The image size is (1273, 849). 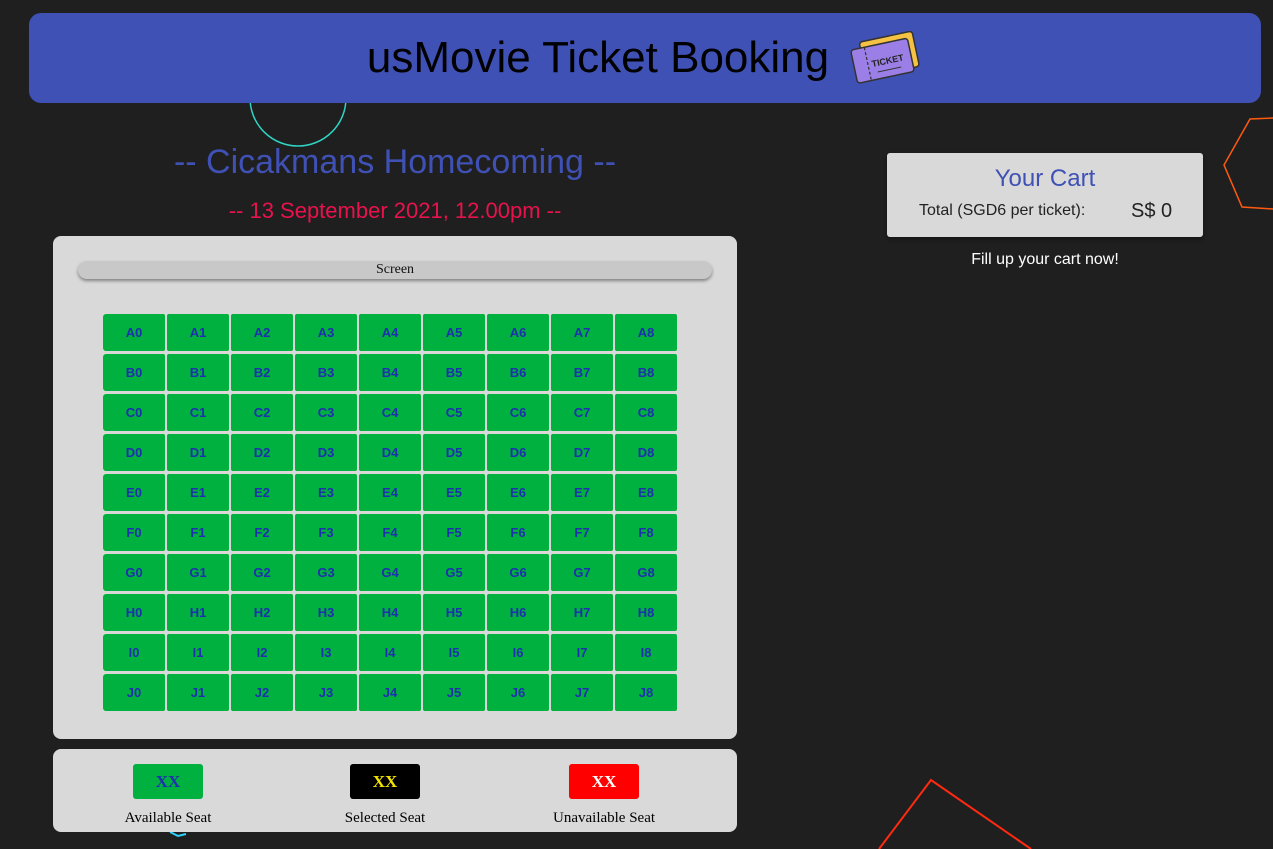 What do you see at coordinates (326, 572) in the screenshot?
I see `seat-g3: G3` at bounding box center [326, 572].